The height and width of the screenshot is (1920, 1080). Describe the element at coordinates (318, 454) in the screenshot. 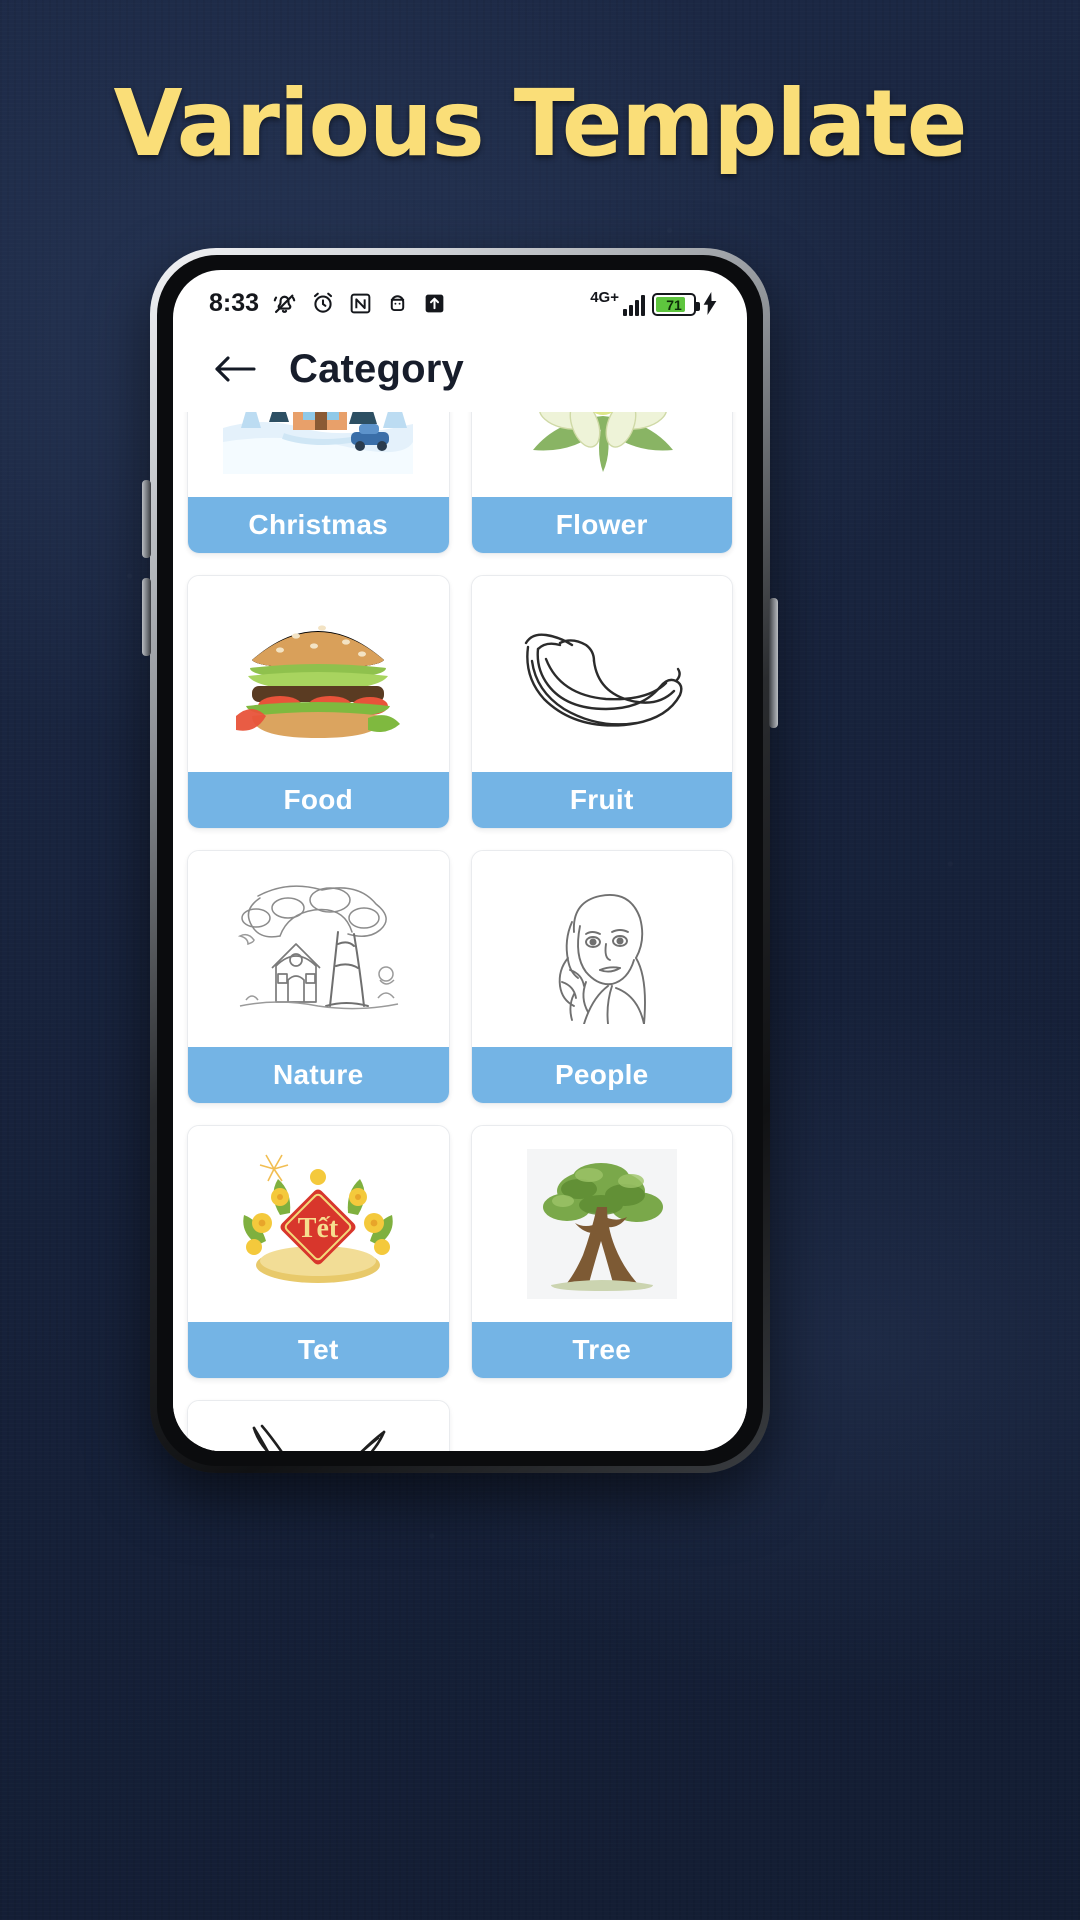

I see `christmas-house-thumb` at that location.